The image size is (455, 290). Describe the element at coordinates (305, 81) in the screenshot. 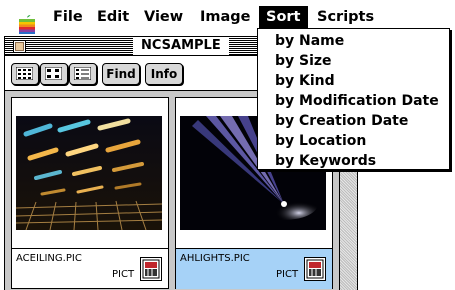

I see `sort-by-kind: by Kind` at that location.